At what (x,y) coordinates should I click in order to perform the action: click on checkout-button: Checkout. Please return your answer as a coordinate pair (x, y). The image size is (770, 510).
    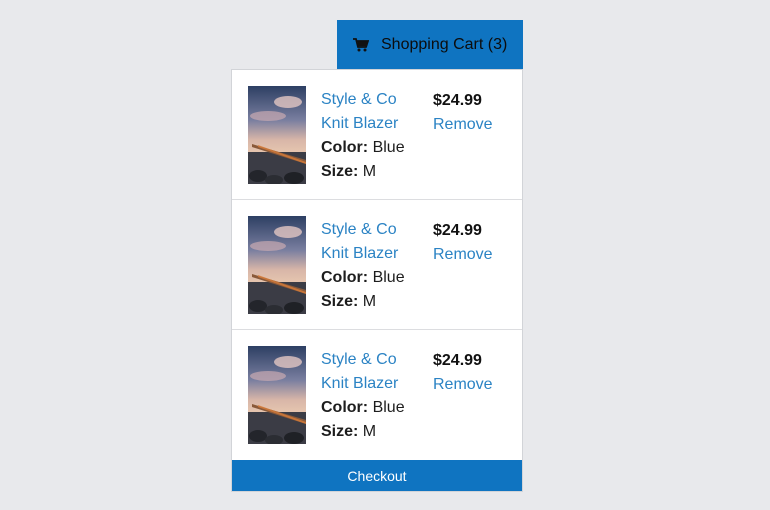
    Looking at the image, I should click on (377, 475).